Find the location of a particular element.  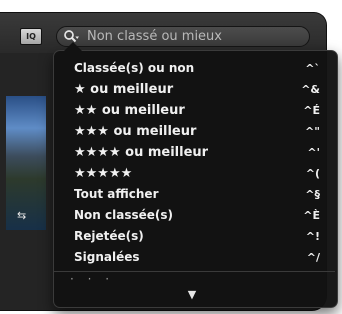

menu-item-3-stars-or-better: ★★★ ou meilleur ^" is located at coordinates (194, 131).